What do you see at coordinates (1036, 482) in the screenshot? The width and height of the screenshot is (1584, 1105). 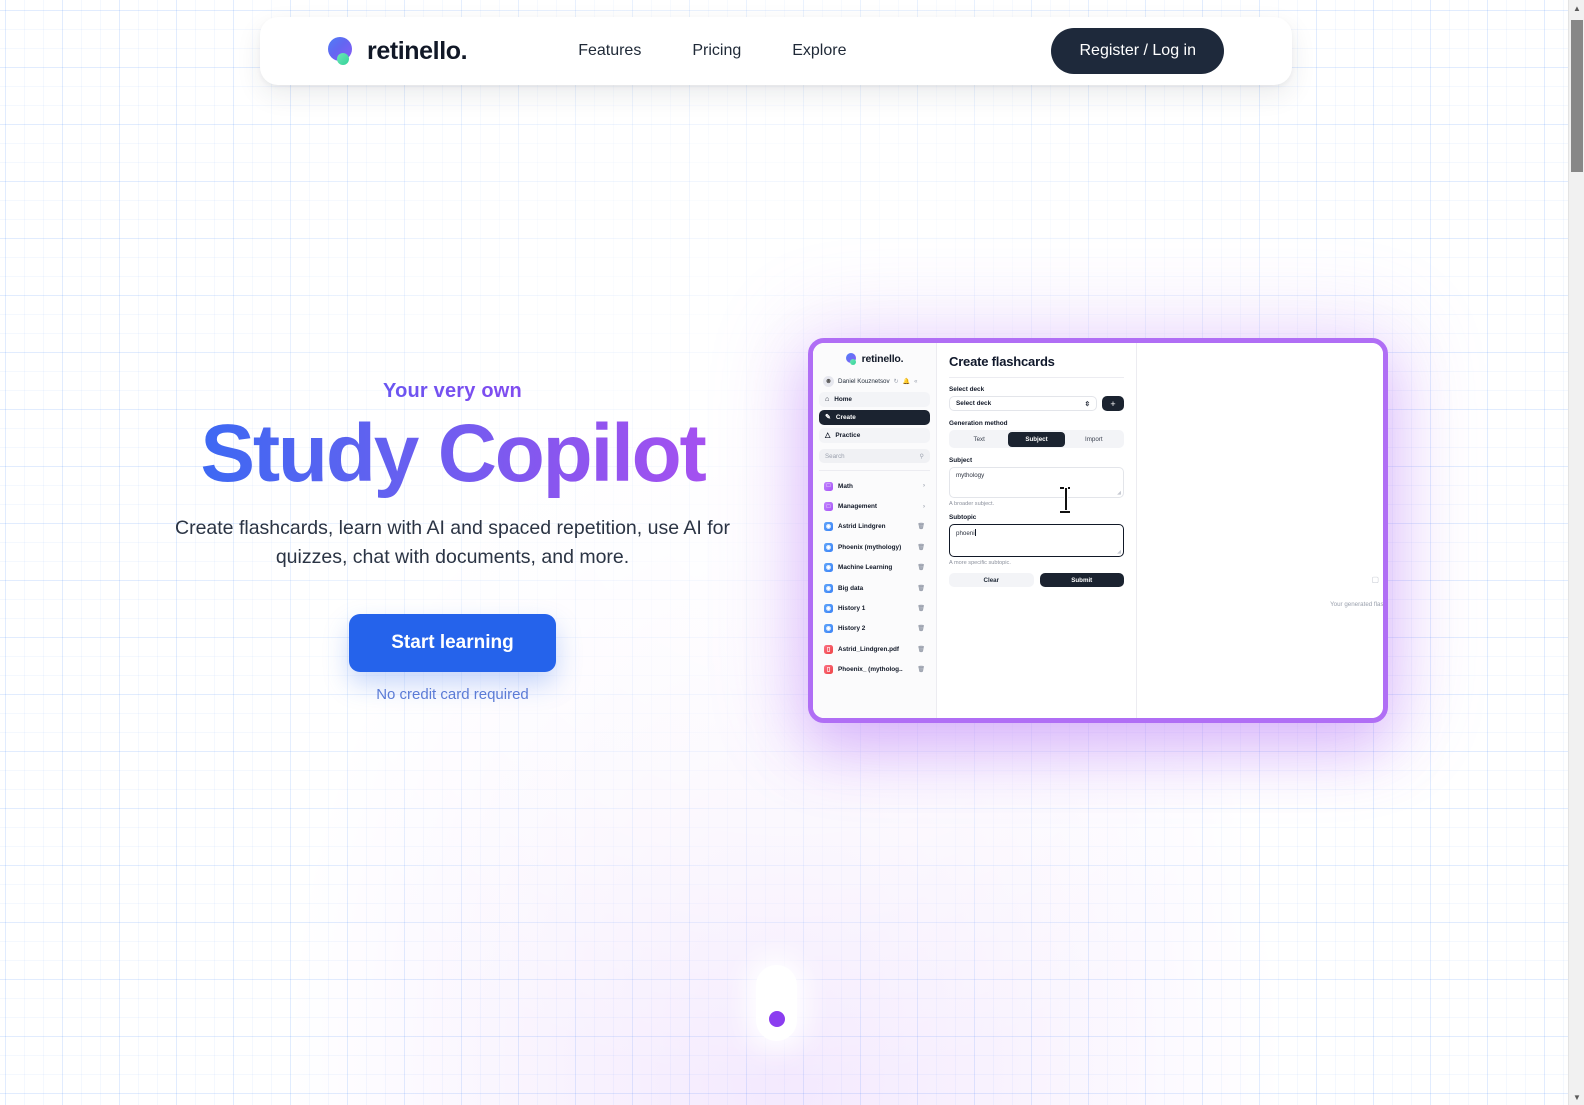 I see `subject-input: mythology ◢` at bounding box center [1036, 482].